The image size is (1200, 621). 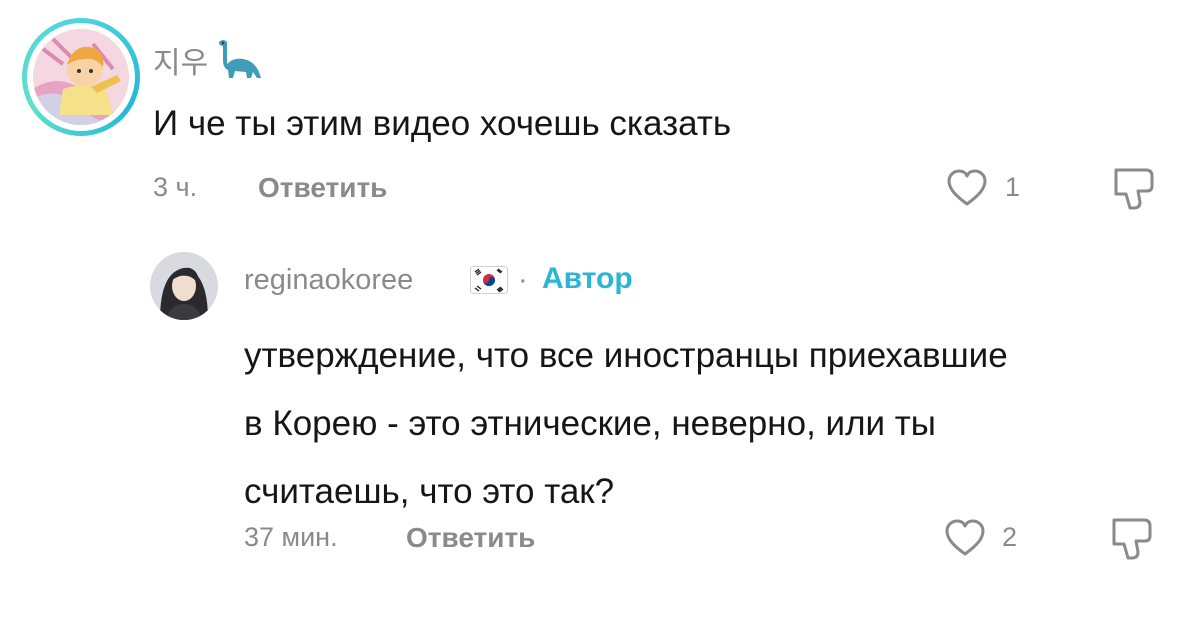 What do you see at coordinates (1013, 187) in the screenshot?
I see `like-count: 1` at bounding box center [1013, 187].